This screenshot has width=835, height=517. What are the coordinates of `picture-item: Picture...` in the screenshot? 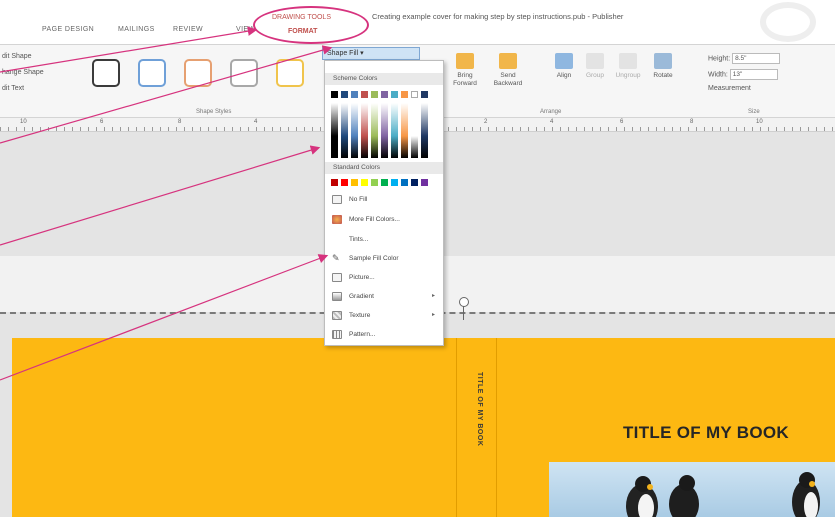 It's located at (384, 277).